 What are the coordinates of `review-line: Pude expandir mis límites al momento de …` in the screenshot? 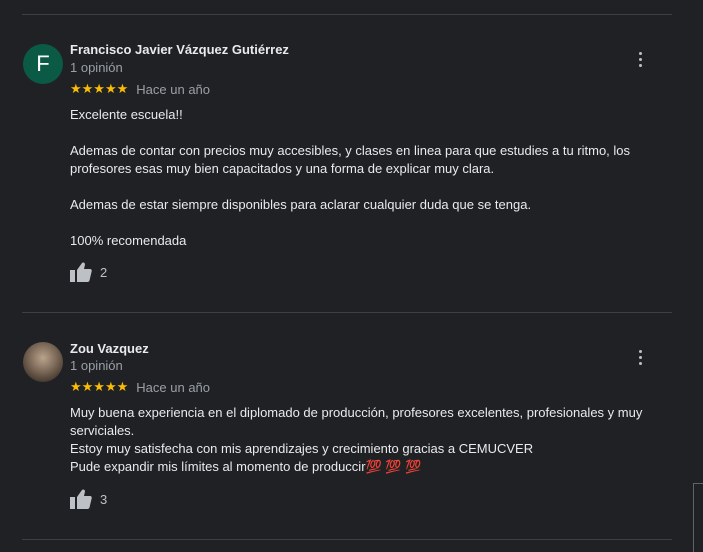 It's located at (246, 466).